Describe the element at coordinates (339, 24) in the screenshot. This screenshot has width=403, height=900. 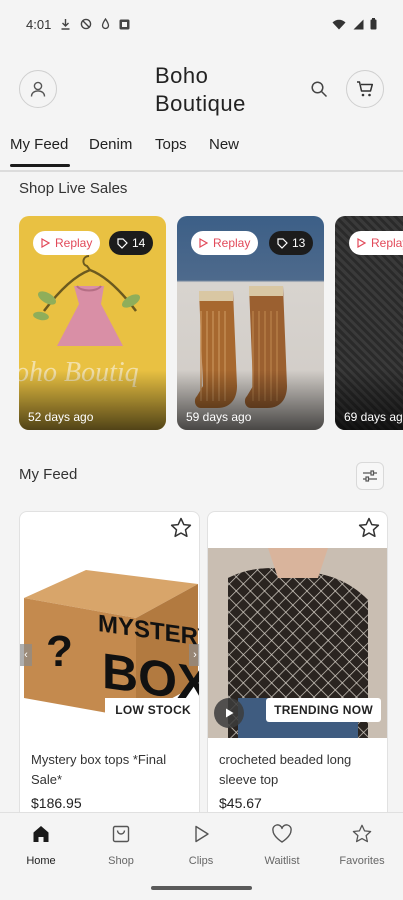
I see `wifi-icon` at that location.